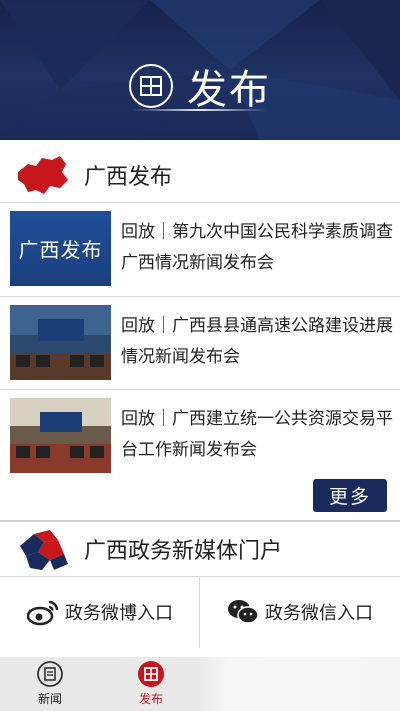  What do you see at coordinates (49, 699) in the screenshot?
I see `tab-label: 新闻` at bounding box center [49, 699].